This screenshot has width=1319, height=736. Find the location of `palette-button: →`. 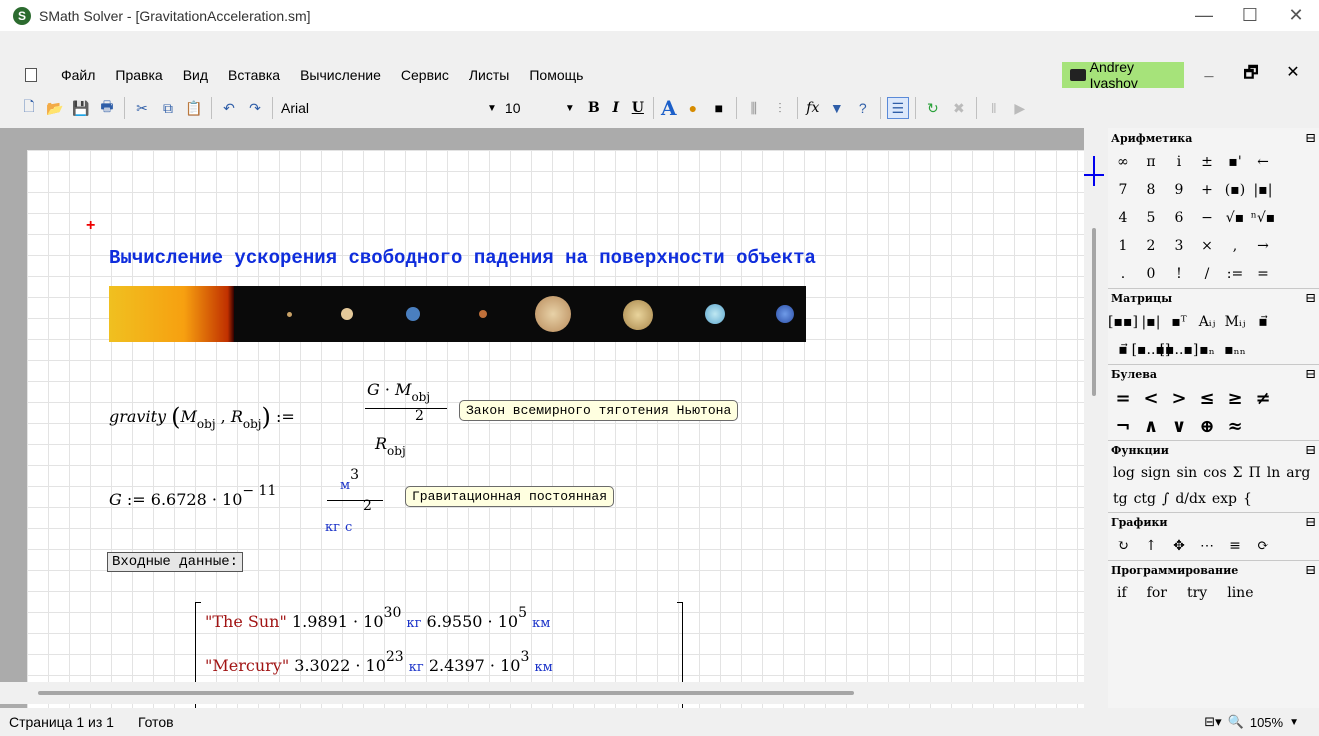

palette-button: → is located at coordinates (1263, 246).